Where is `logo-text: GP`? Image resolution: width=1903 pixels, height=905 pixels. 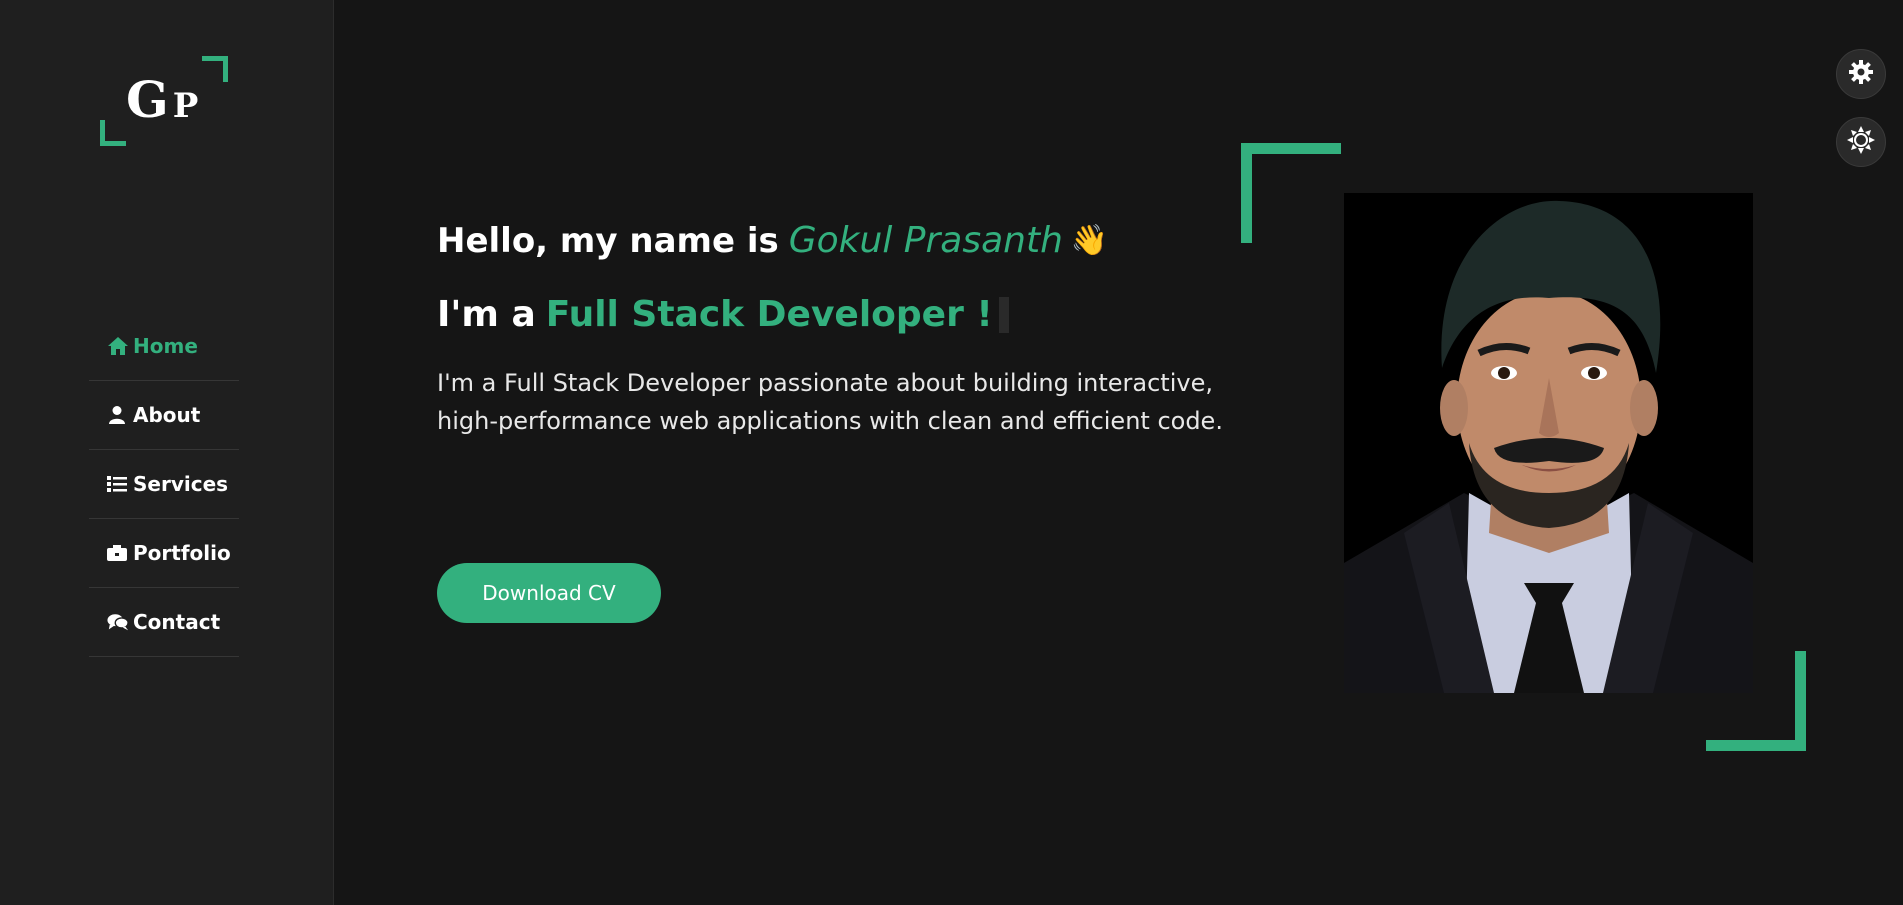 logo-text: GP is located at coordinates (162, 99).